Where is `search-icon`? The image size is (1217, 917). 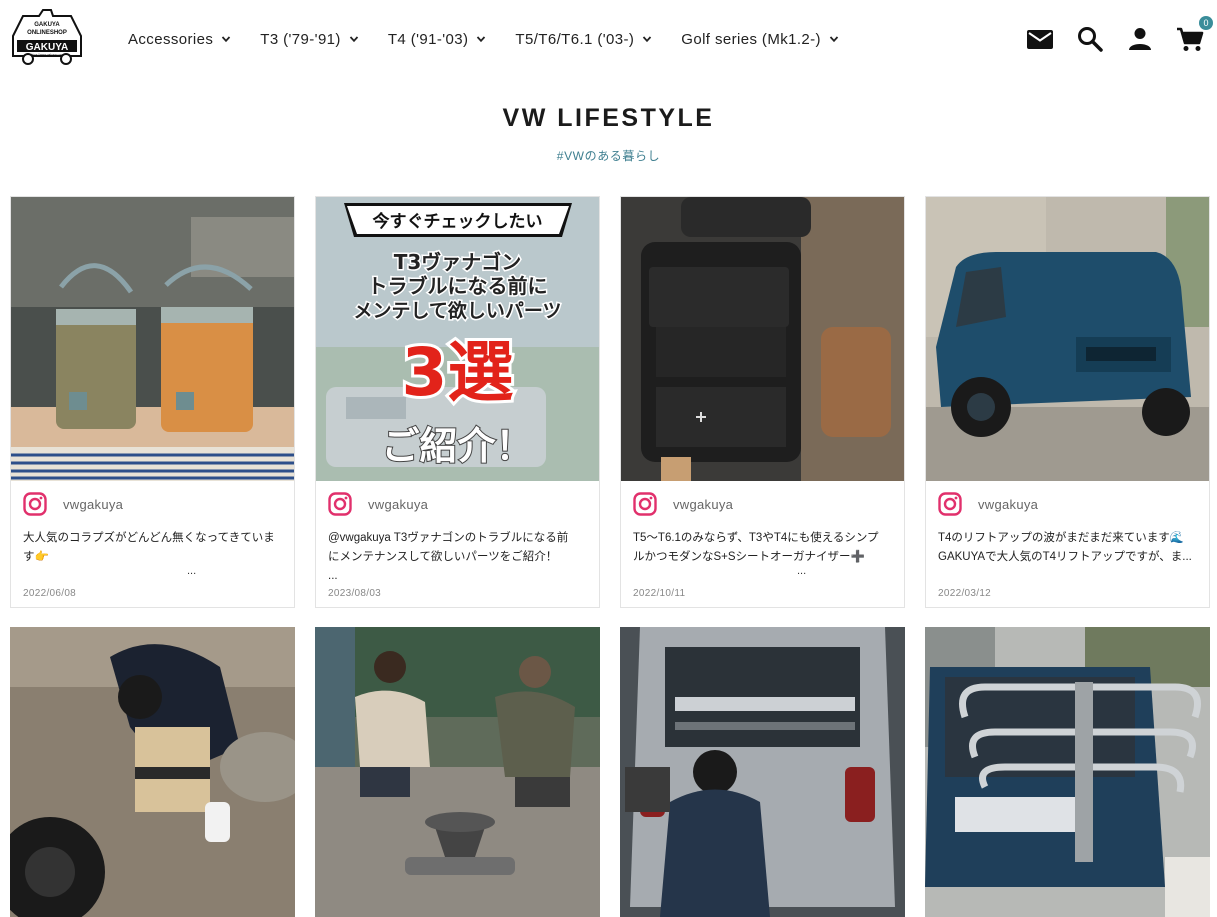 search-icon is located at coordinates (1090, 39).